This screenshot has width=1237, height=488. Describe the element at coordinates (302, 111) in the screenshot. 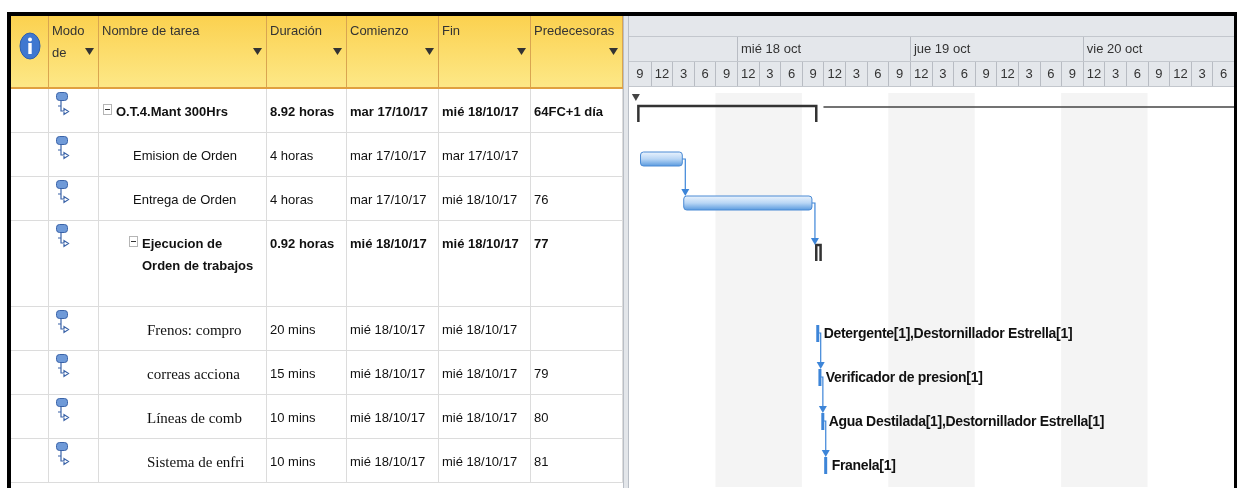

I see `table-cell: 8.92 horas` at that location.